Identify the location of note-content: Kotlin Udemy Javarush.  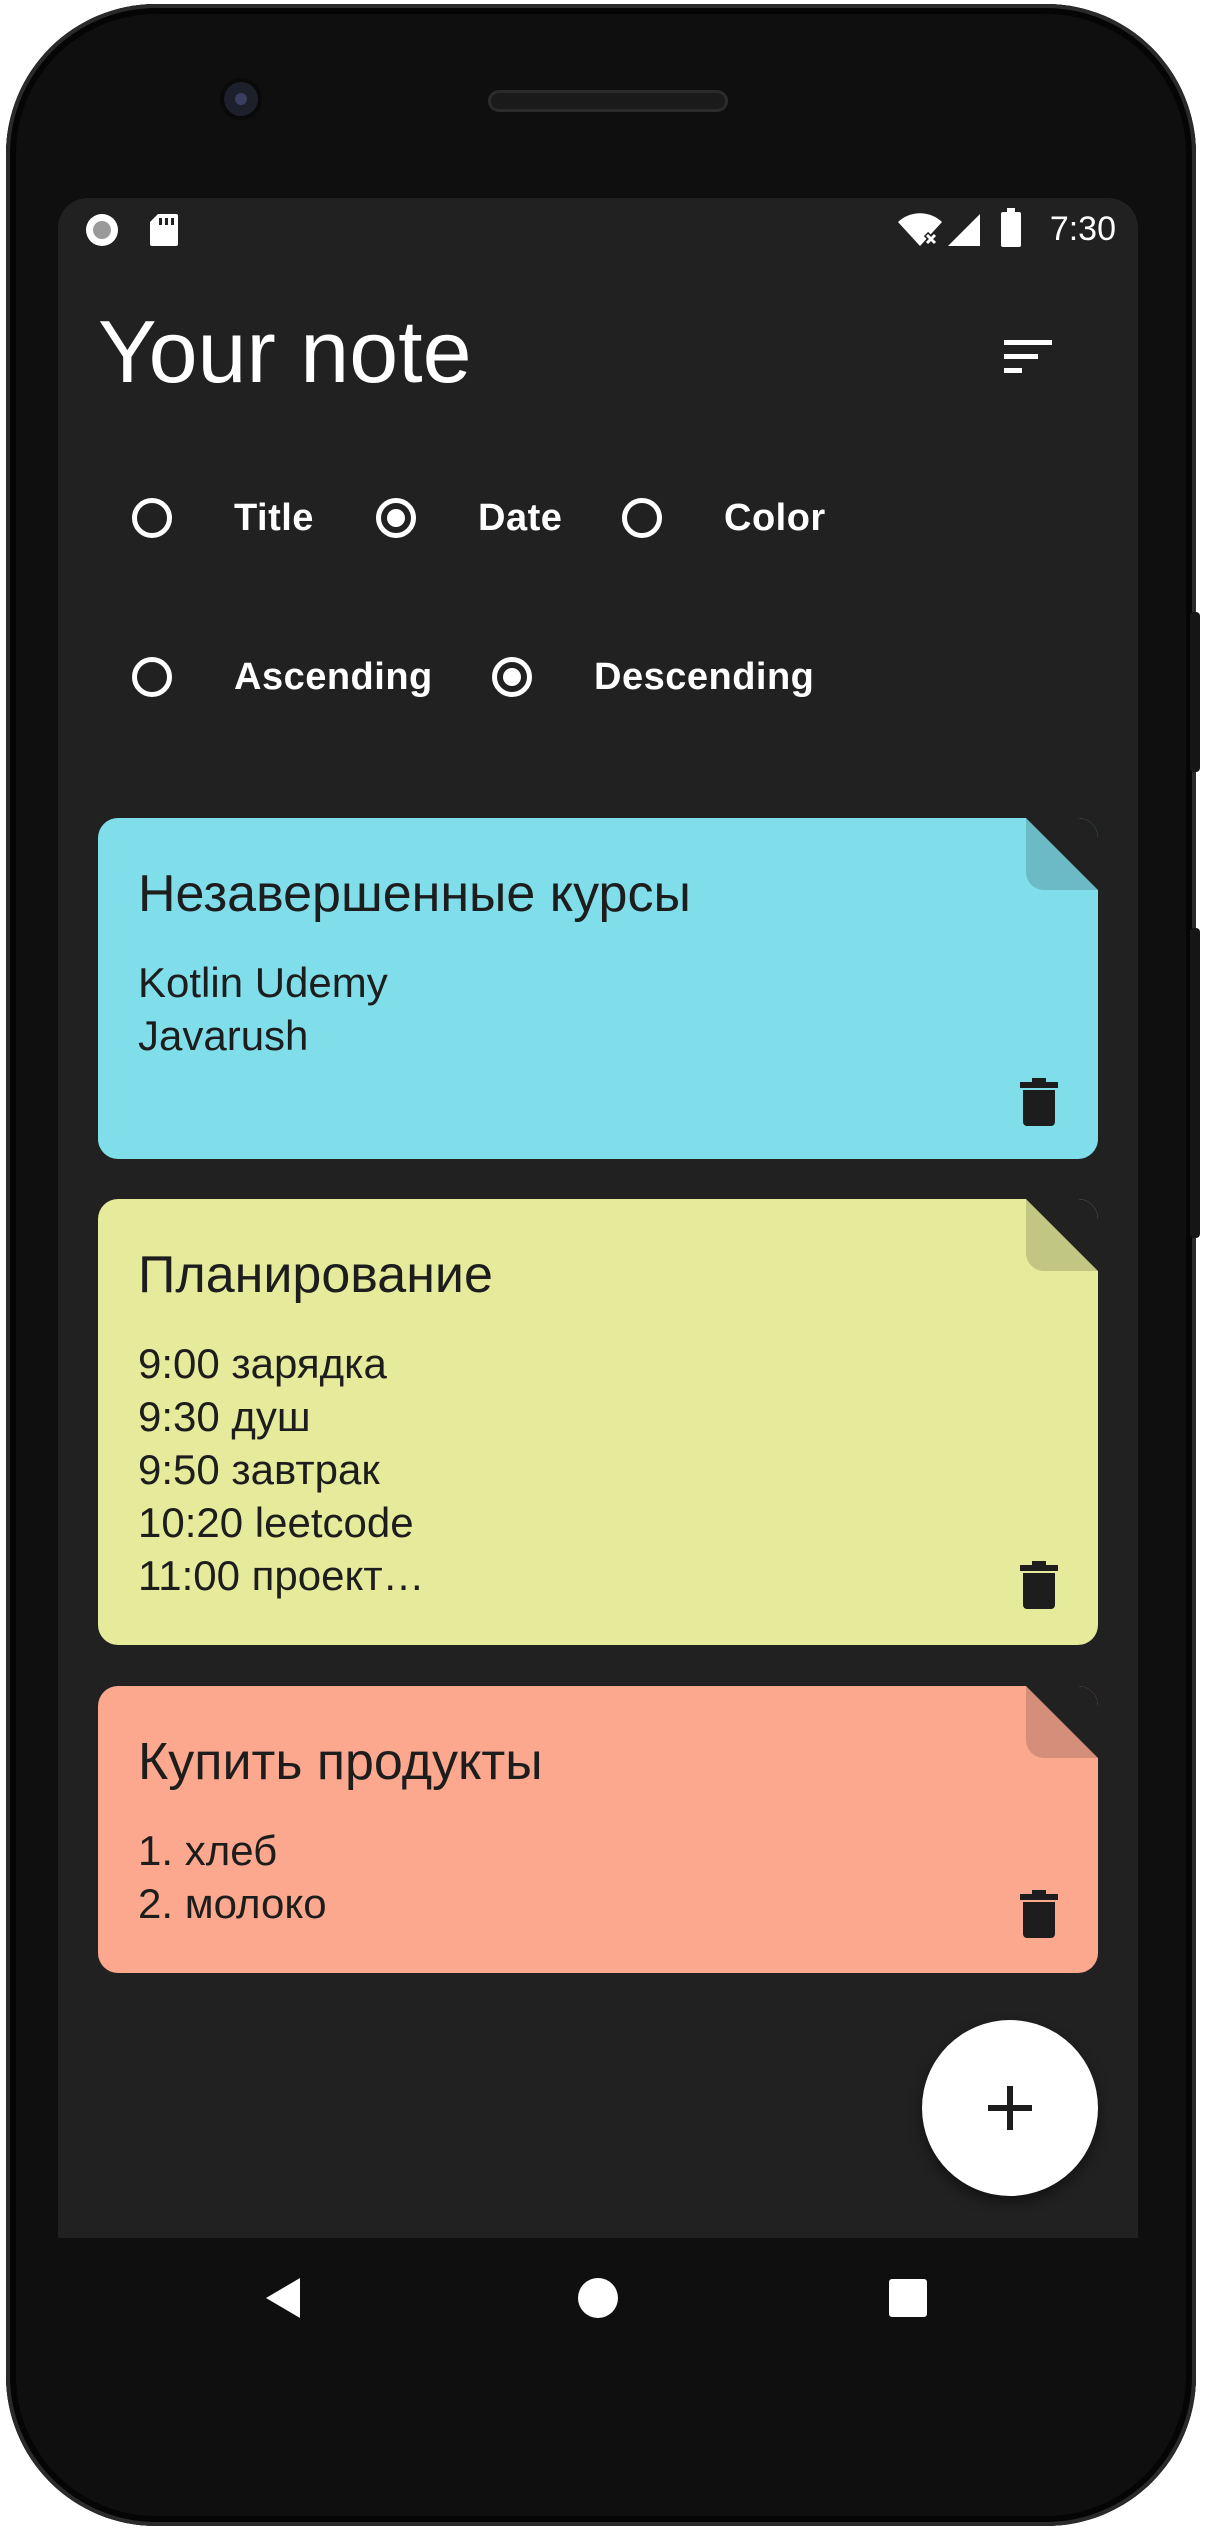
(263, 1009).